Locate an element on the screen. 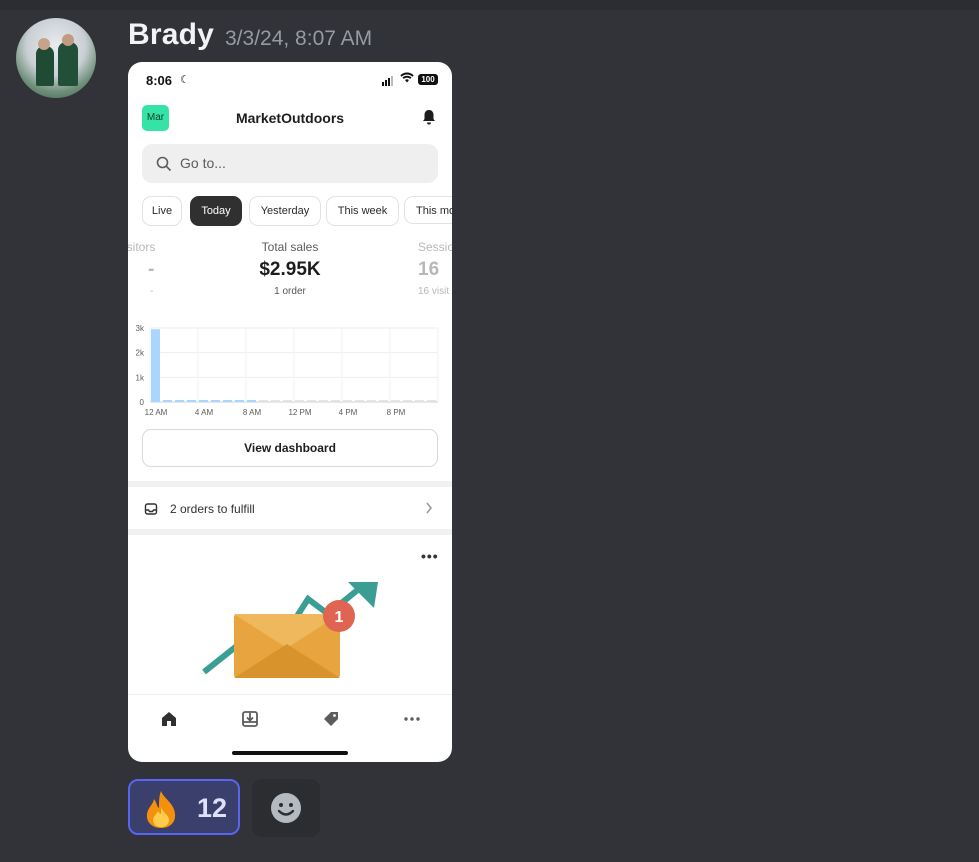 Image resolution: width=979 pixels, height=862 pixels. orders-to-fulfill-row: 2 orders to fulfill is located at coordinates (290, 509).